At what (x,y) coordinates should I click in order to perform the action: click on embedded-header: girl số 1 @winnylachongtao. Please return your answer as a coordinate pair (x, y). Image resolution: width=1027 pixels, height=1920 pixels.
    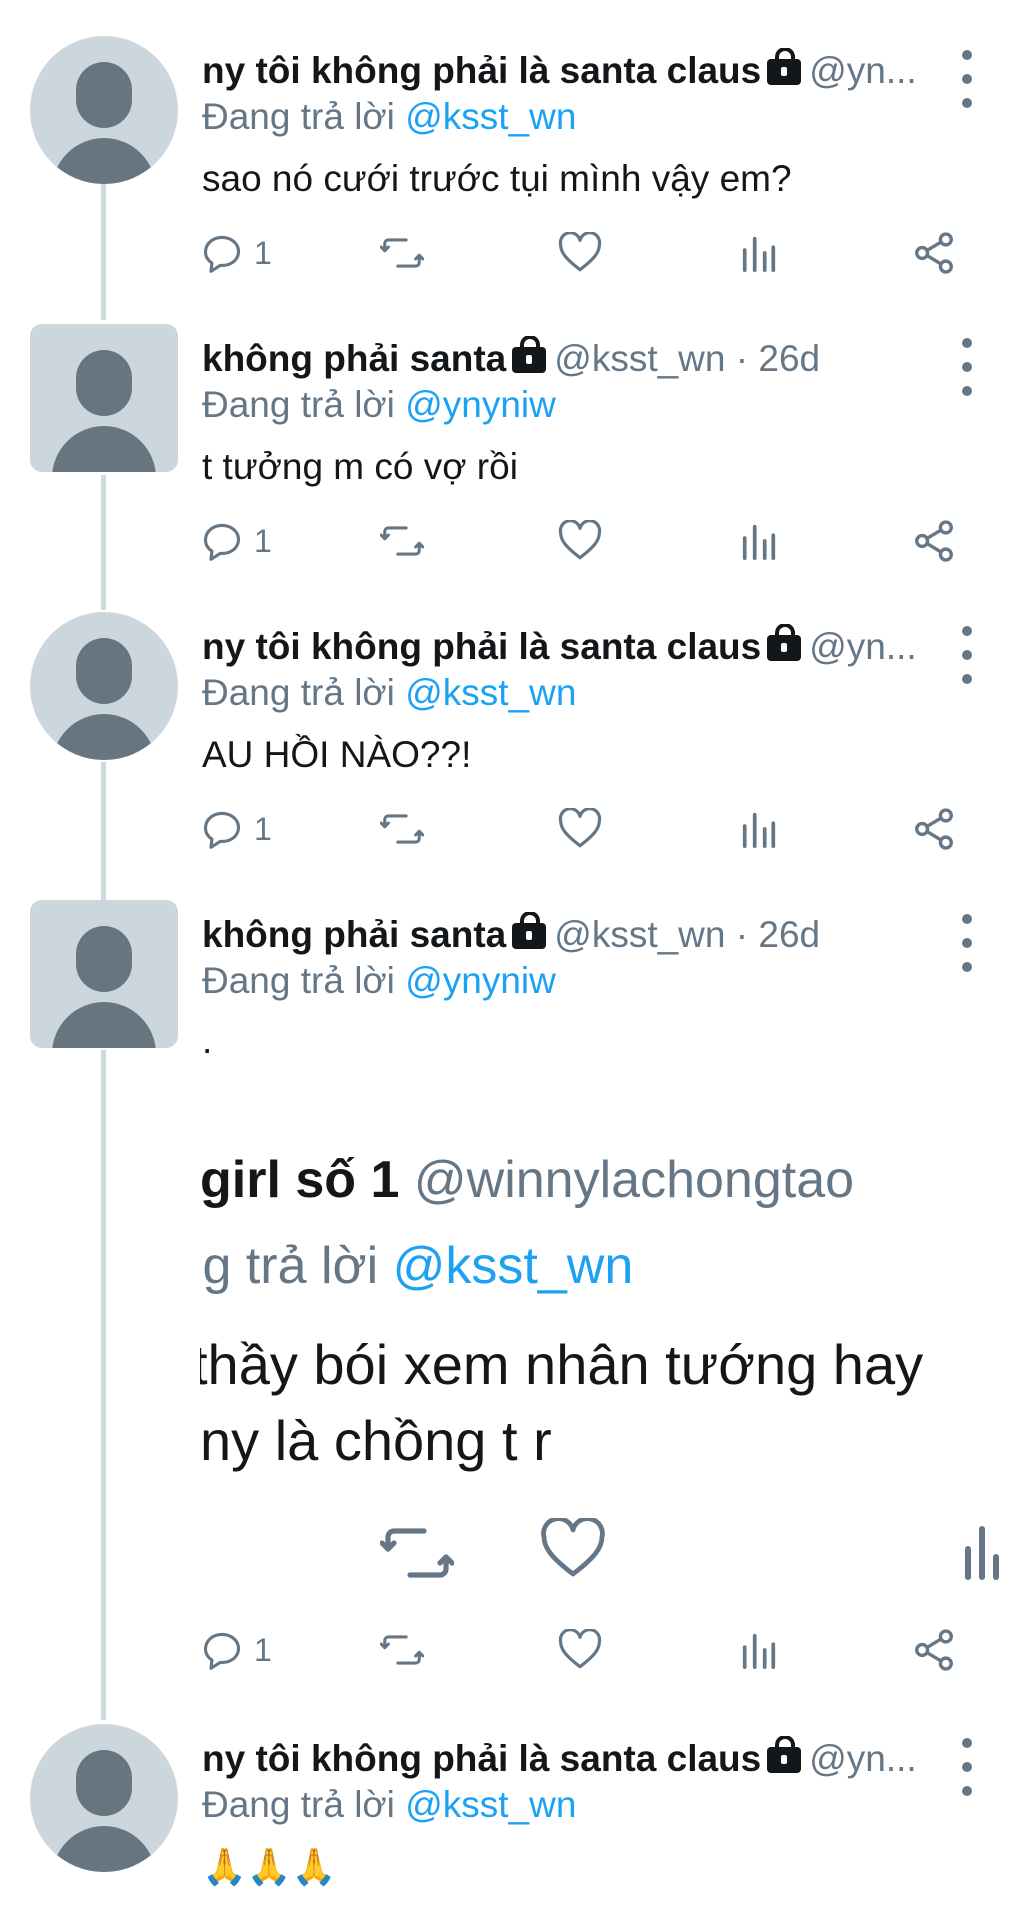
    Looking at the image, I should click on (527, 1180).